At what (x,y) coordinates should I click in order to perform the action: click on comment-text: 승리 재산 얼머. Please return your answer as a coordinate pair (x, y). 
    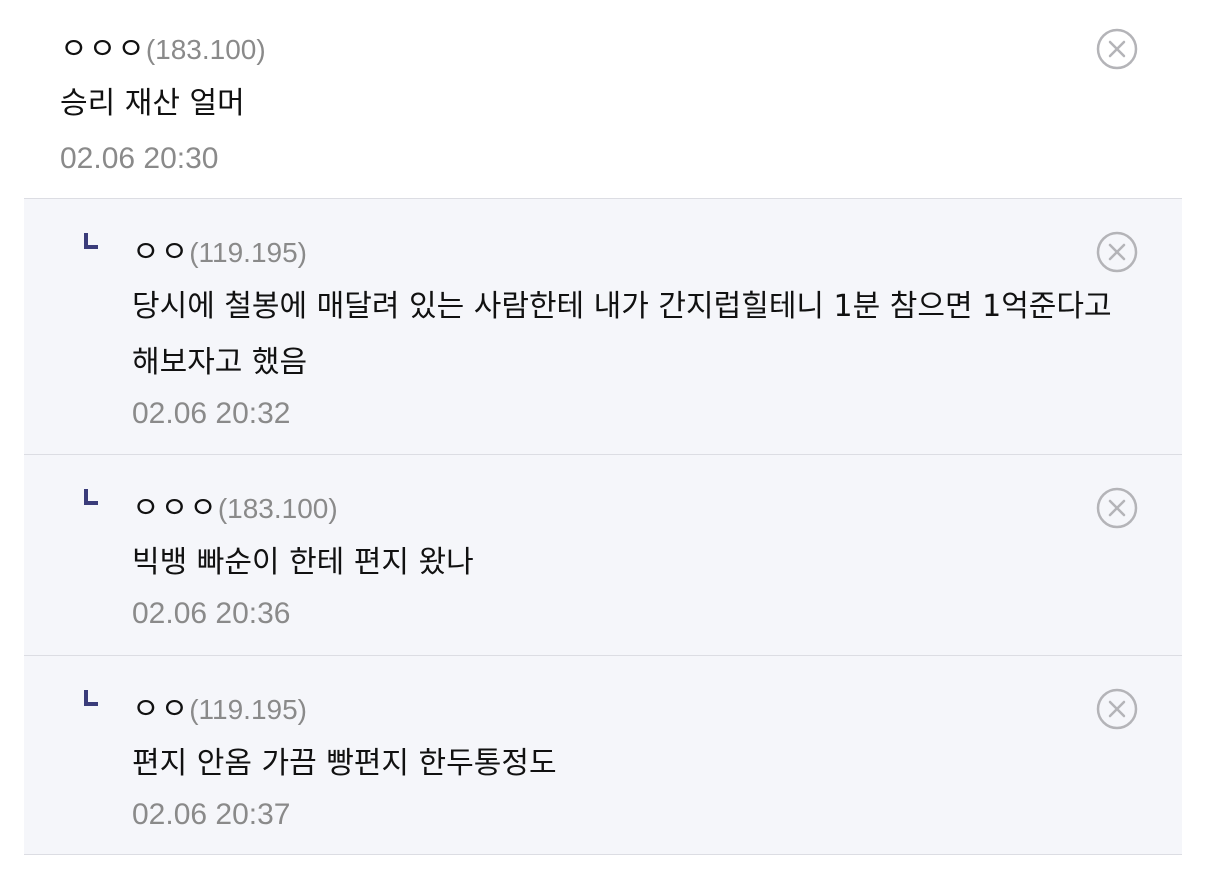
    Looking at the image, I should click on (152, 103).